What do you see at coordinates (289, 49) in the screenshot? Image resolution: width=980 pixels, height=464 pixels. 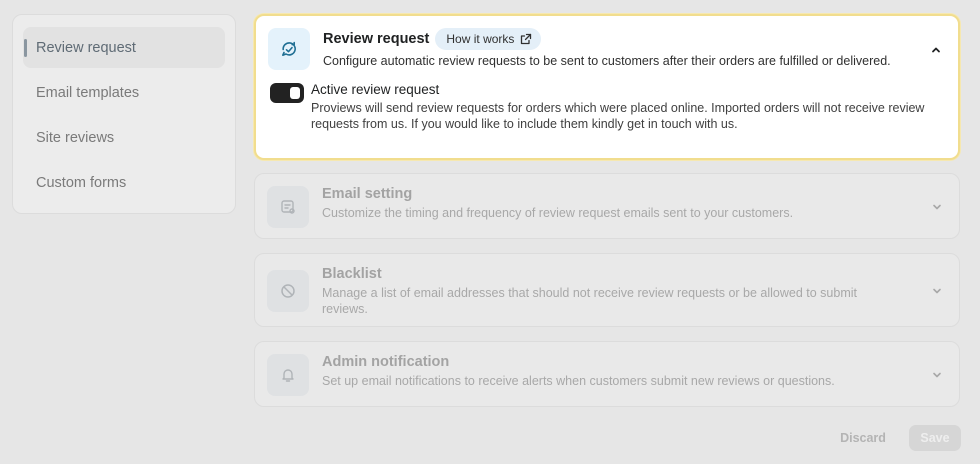 I see `refresh-chat-icon` at bounding box center [289, 49].